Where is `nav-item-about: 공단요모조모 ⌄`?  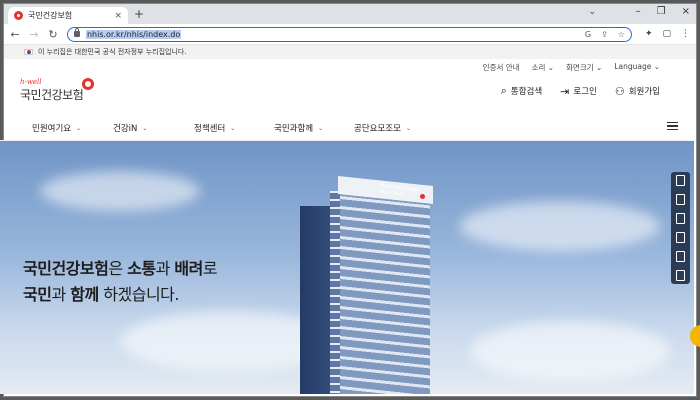 nav-item-about: 공단요모조모 ⌄ is located at coordinates (382, 128).